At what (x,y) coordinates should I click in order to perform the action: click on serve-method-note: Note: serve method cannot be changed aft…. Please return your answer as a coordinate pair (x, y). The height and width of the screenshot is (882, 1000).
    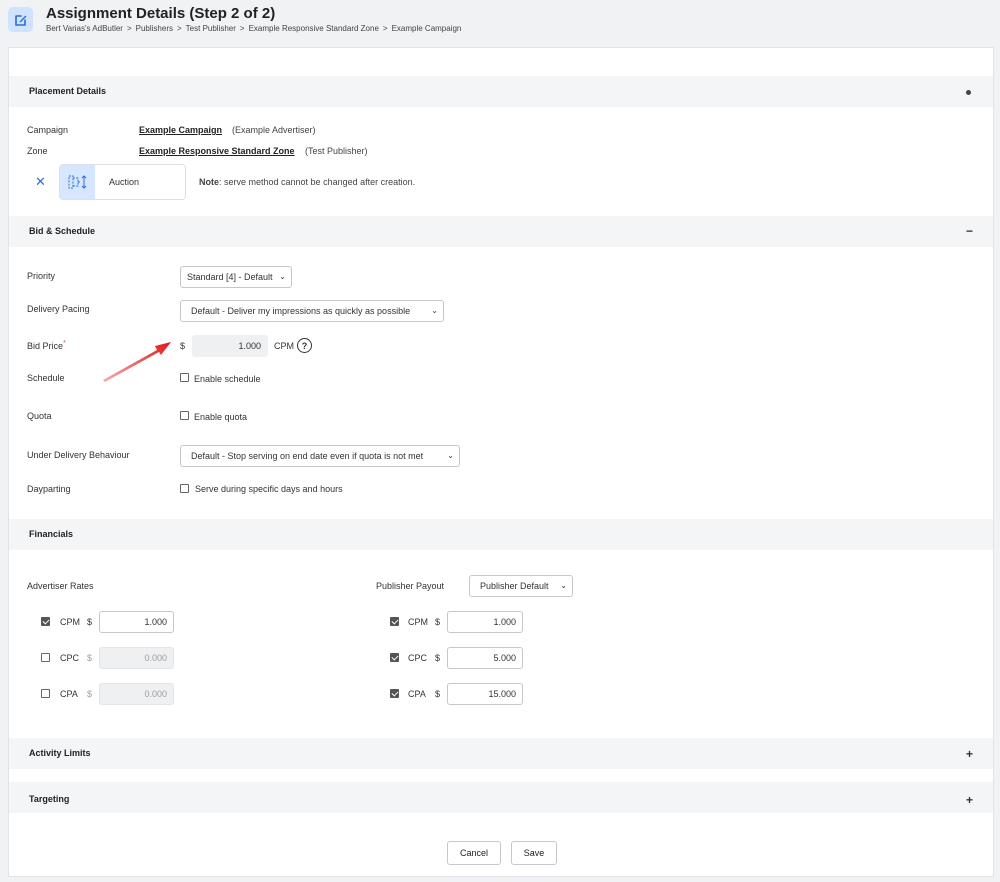
    Looking at the image, I should click on (307, 182).